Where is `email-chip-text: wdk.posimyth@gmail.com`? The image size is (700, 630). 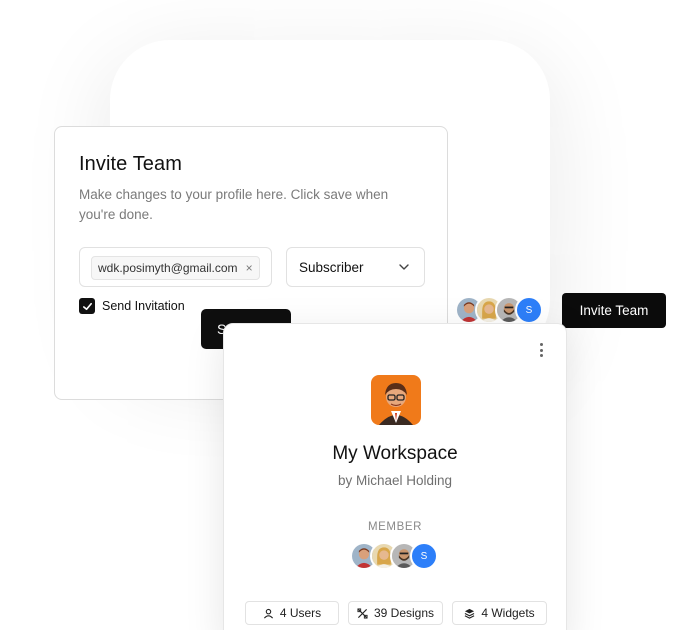 email-chip-text: wdk.posimyth@gmail.com is located at coordinates (168, 268).